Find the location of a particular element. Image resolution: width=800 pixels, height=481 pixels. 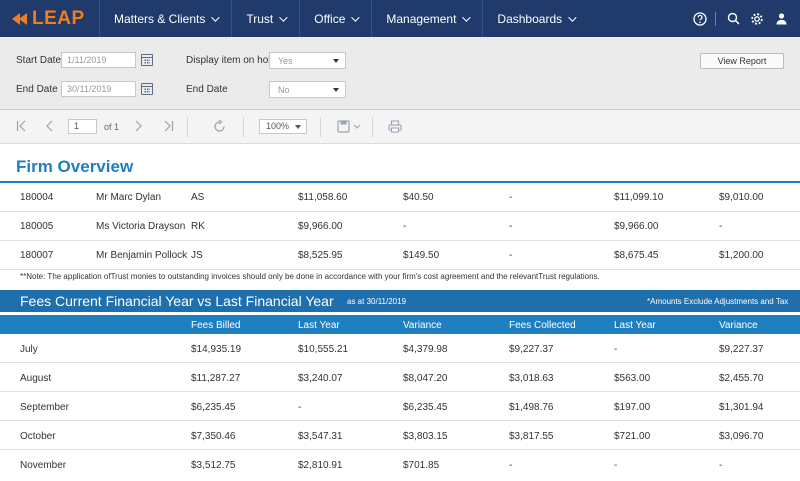

nav-trust: Trust is located at coordinates (266, 18).